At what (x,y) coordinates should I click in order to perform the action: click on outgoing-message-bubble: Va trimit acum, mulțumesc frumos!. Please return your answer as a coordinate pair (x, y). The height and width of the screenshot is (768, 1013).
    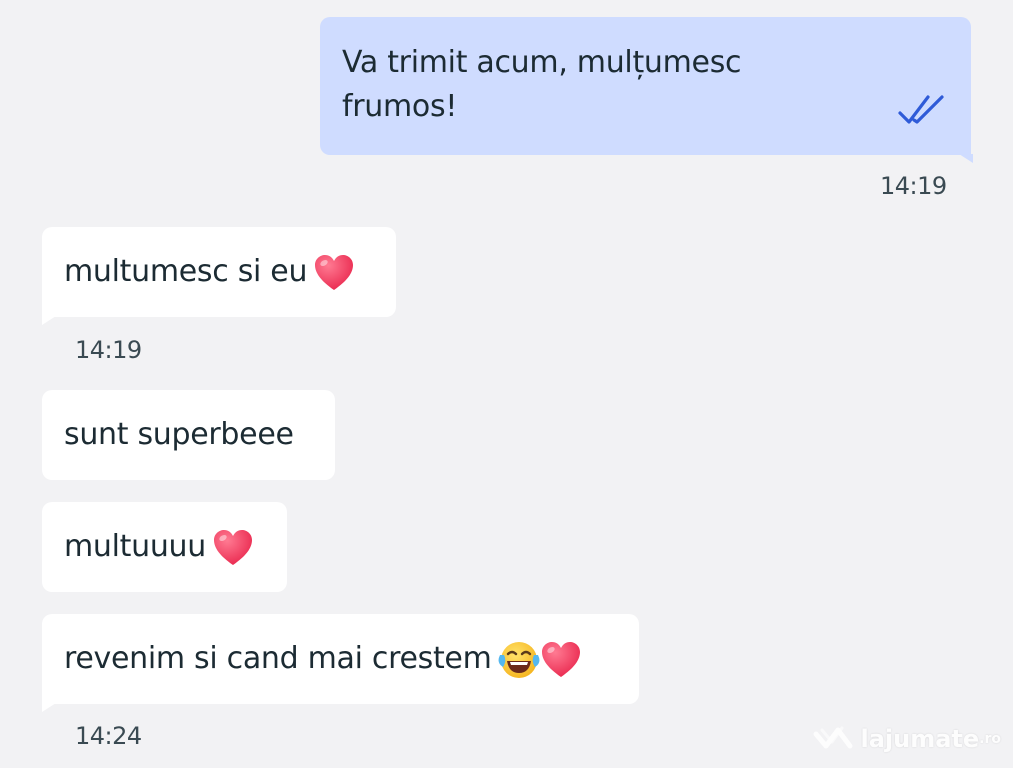
    Looking at the image, I should click on (646, 90).